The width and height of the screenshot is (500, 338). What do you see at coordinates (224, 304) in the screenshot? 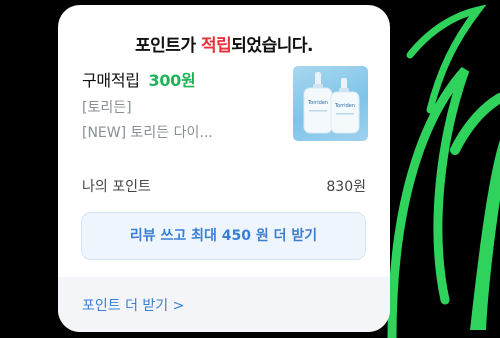
I see `popup-footer: 포인트 더 받기 >` at bounding box center [224, 304].